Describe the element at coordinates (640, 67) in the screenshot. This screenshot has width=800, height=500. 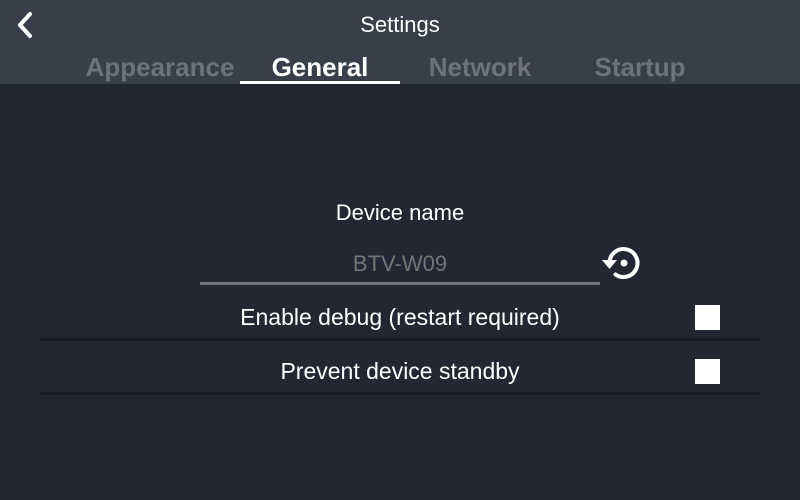
I see `tab-startup: Startup` at that location.